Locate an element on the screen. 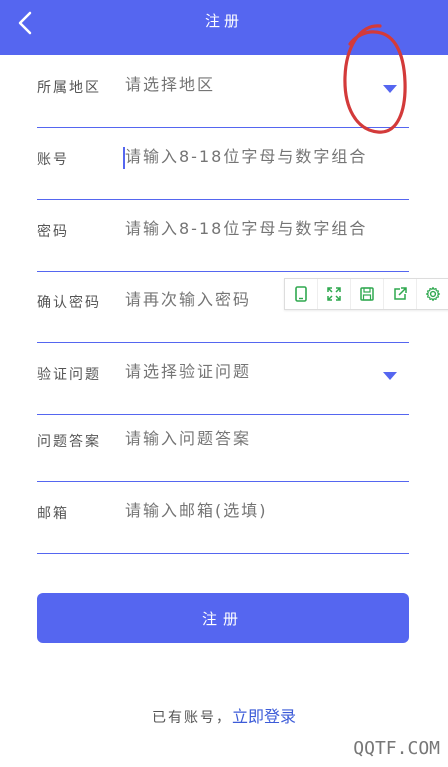 The image size is (448, 767). floating-toolbar is located at coordinates (366, 294).